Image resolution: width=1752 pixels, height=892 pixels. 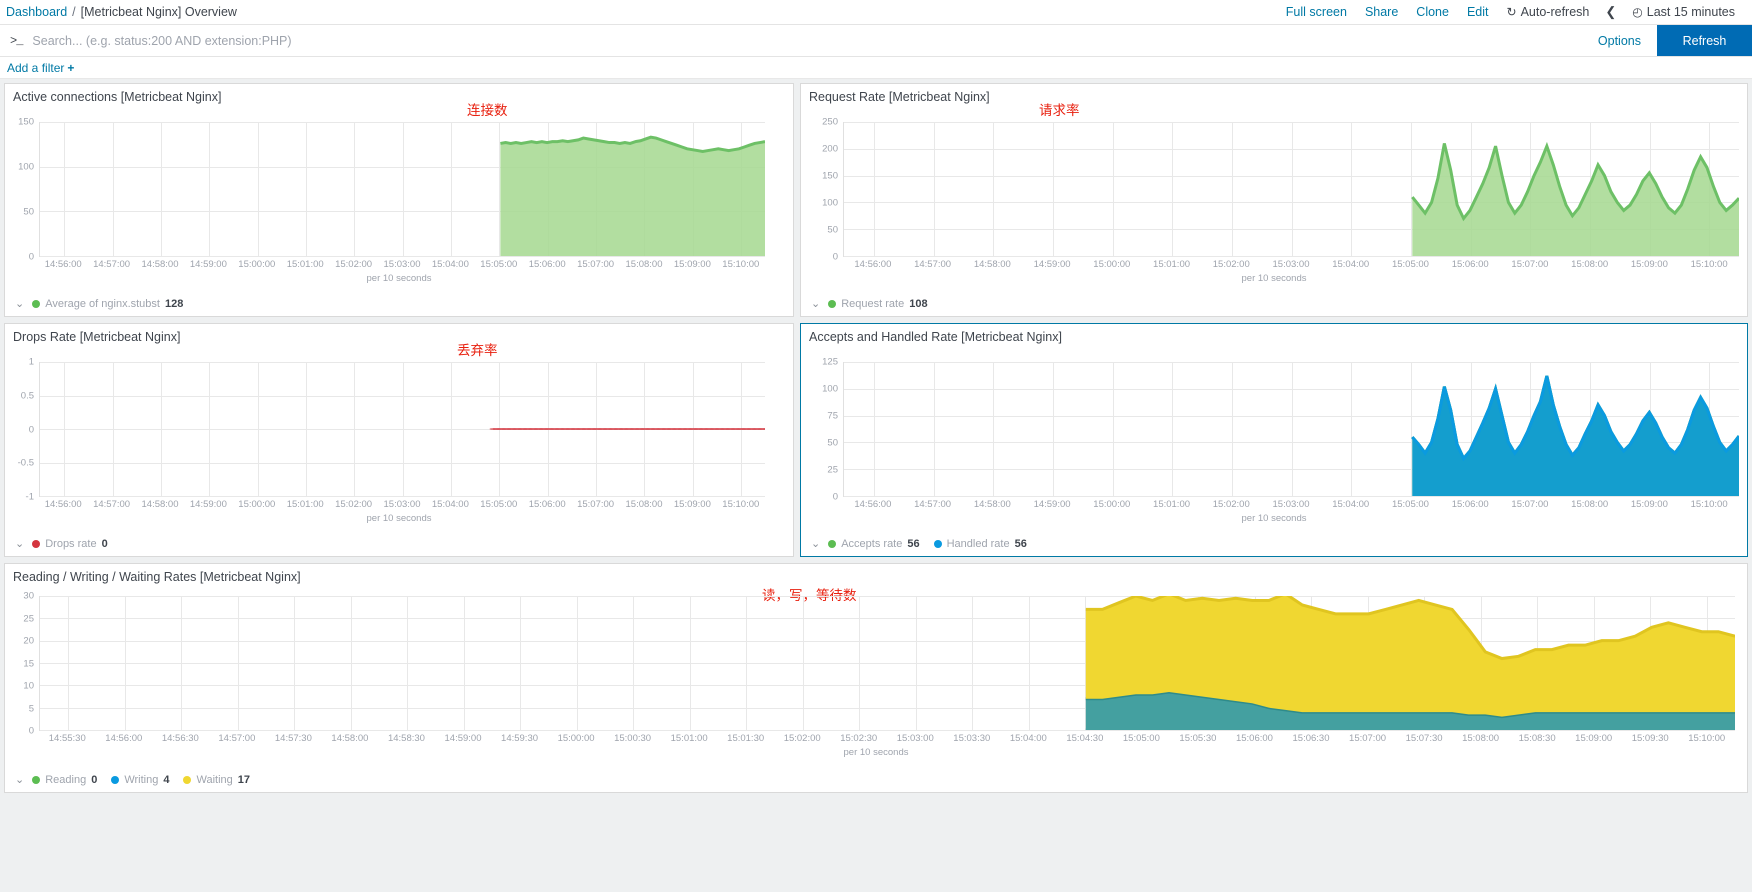 What do you see at coordinates (29, 497) in the screenshot?
I see `y-axis-tick-label: -1` at bounding box center [29, 497].